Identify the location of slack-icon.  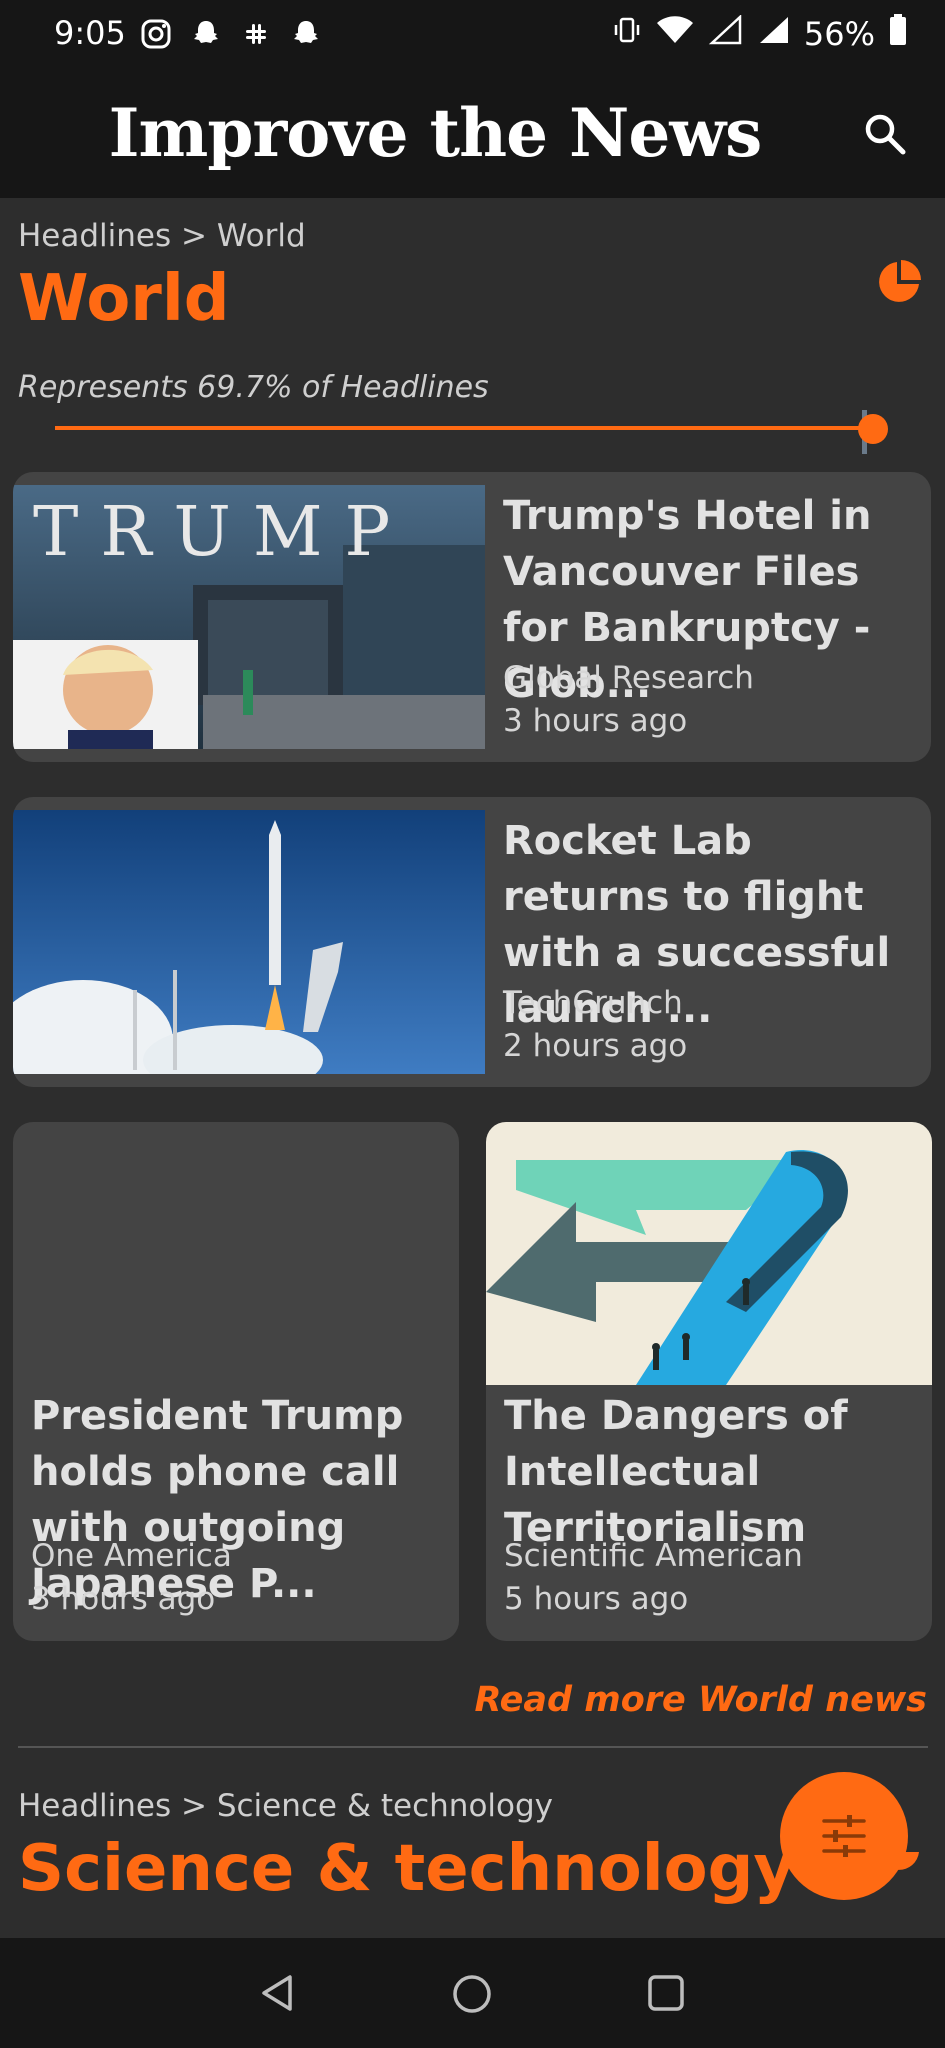
(256, 34).